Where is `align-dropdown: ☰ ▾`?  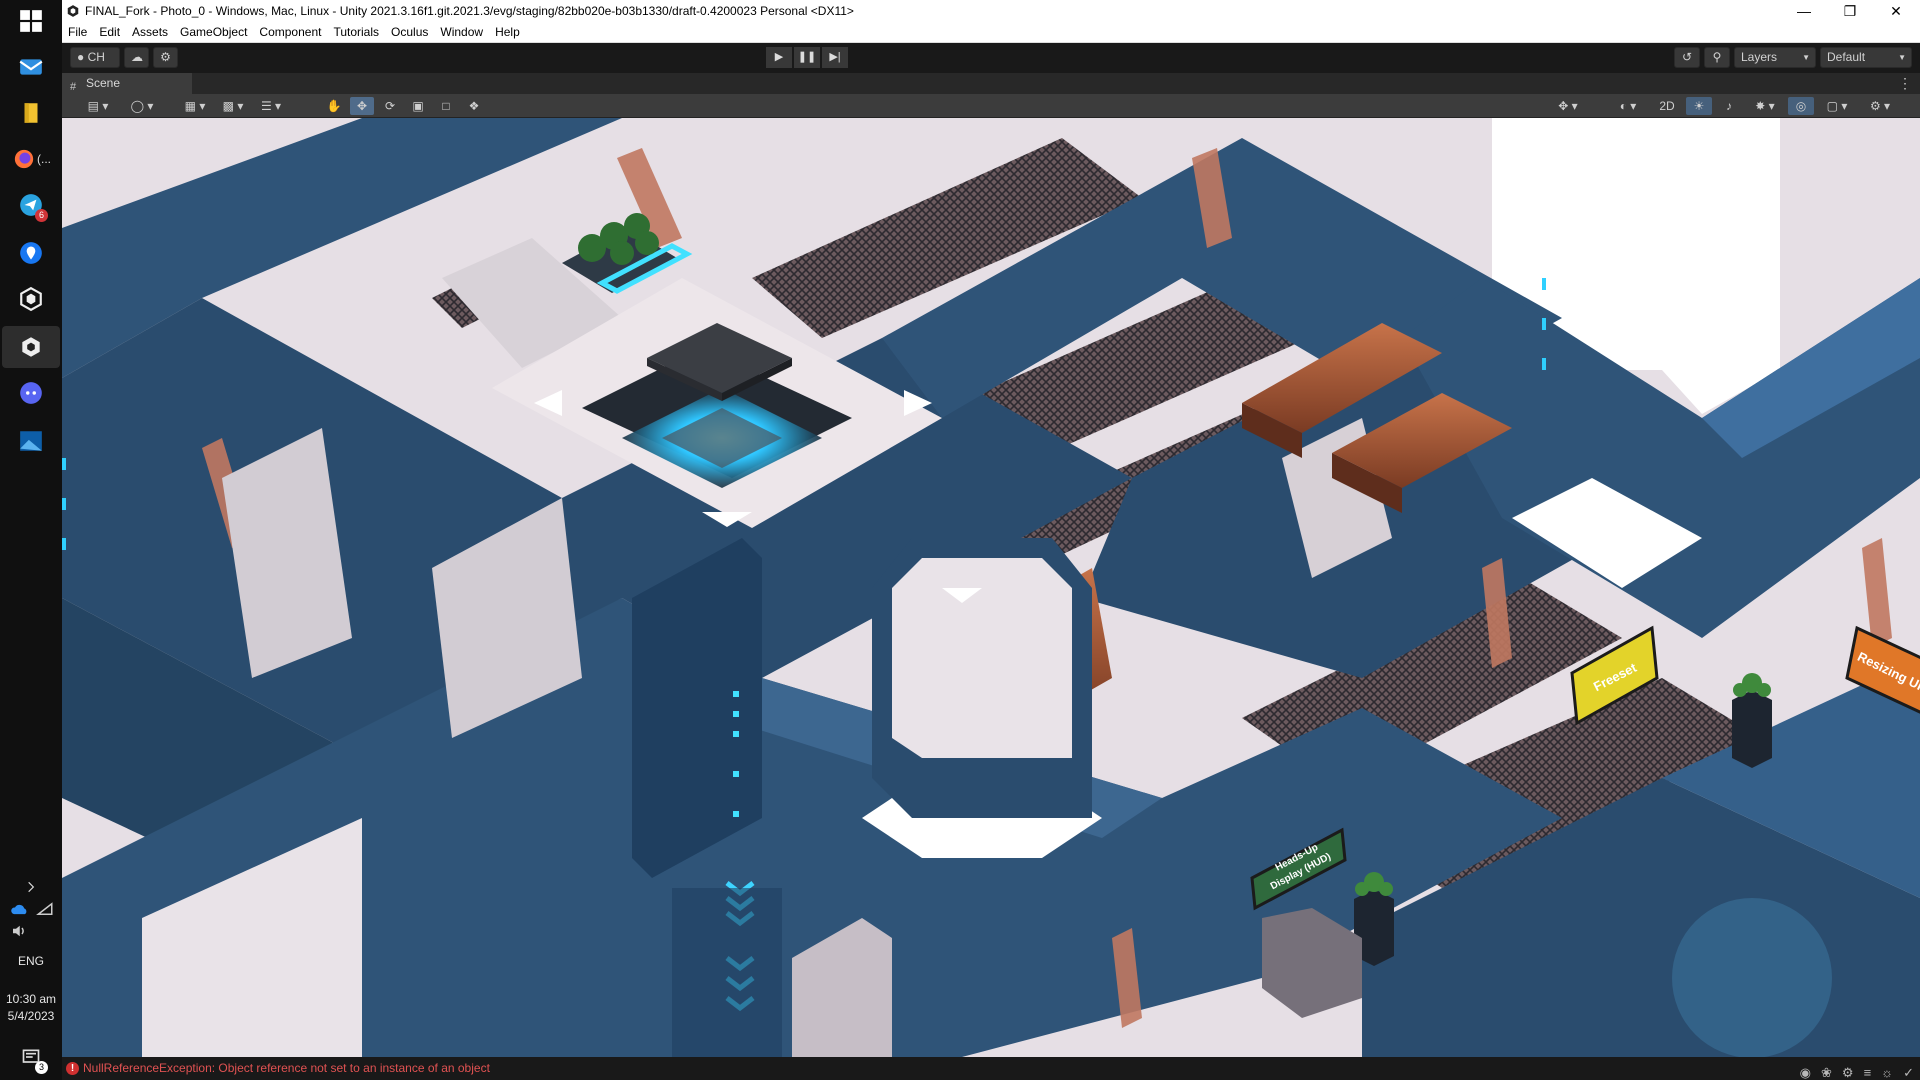 align-dropdown: ☰ ▾ is located at coordinates (271, 106).